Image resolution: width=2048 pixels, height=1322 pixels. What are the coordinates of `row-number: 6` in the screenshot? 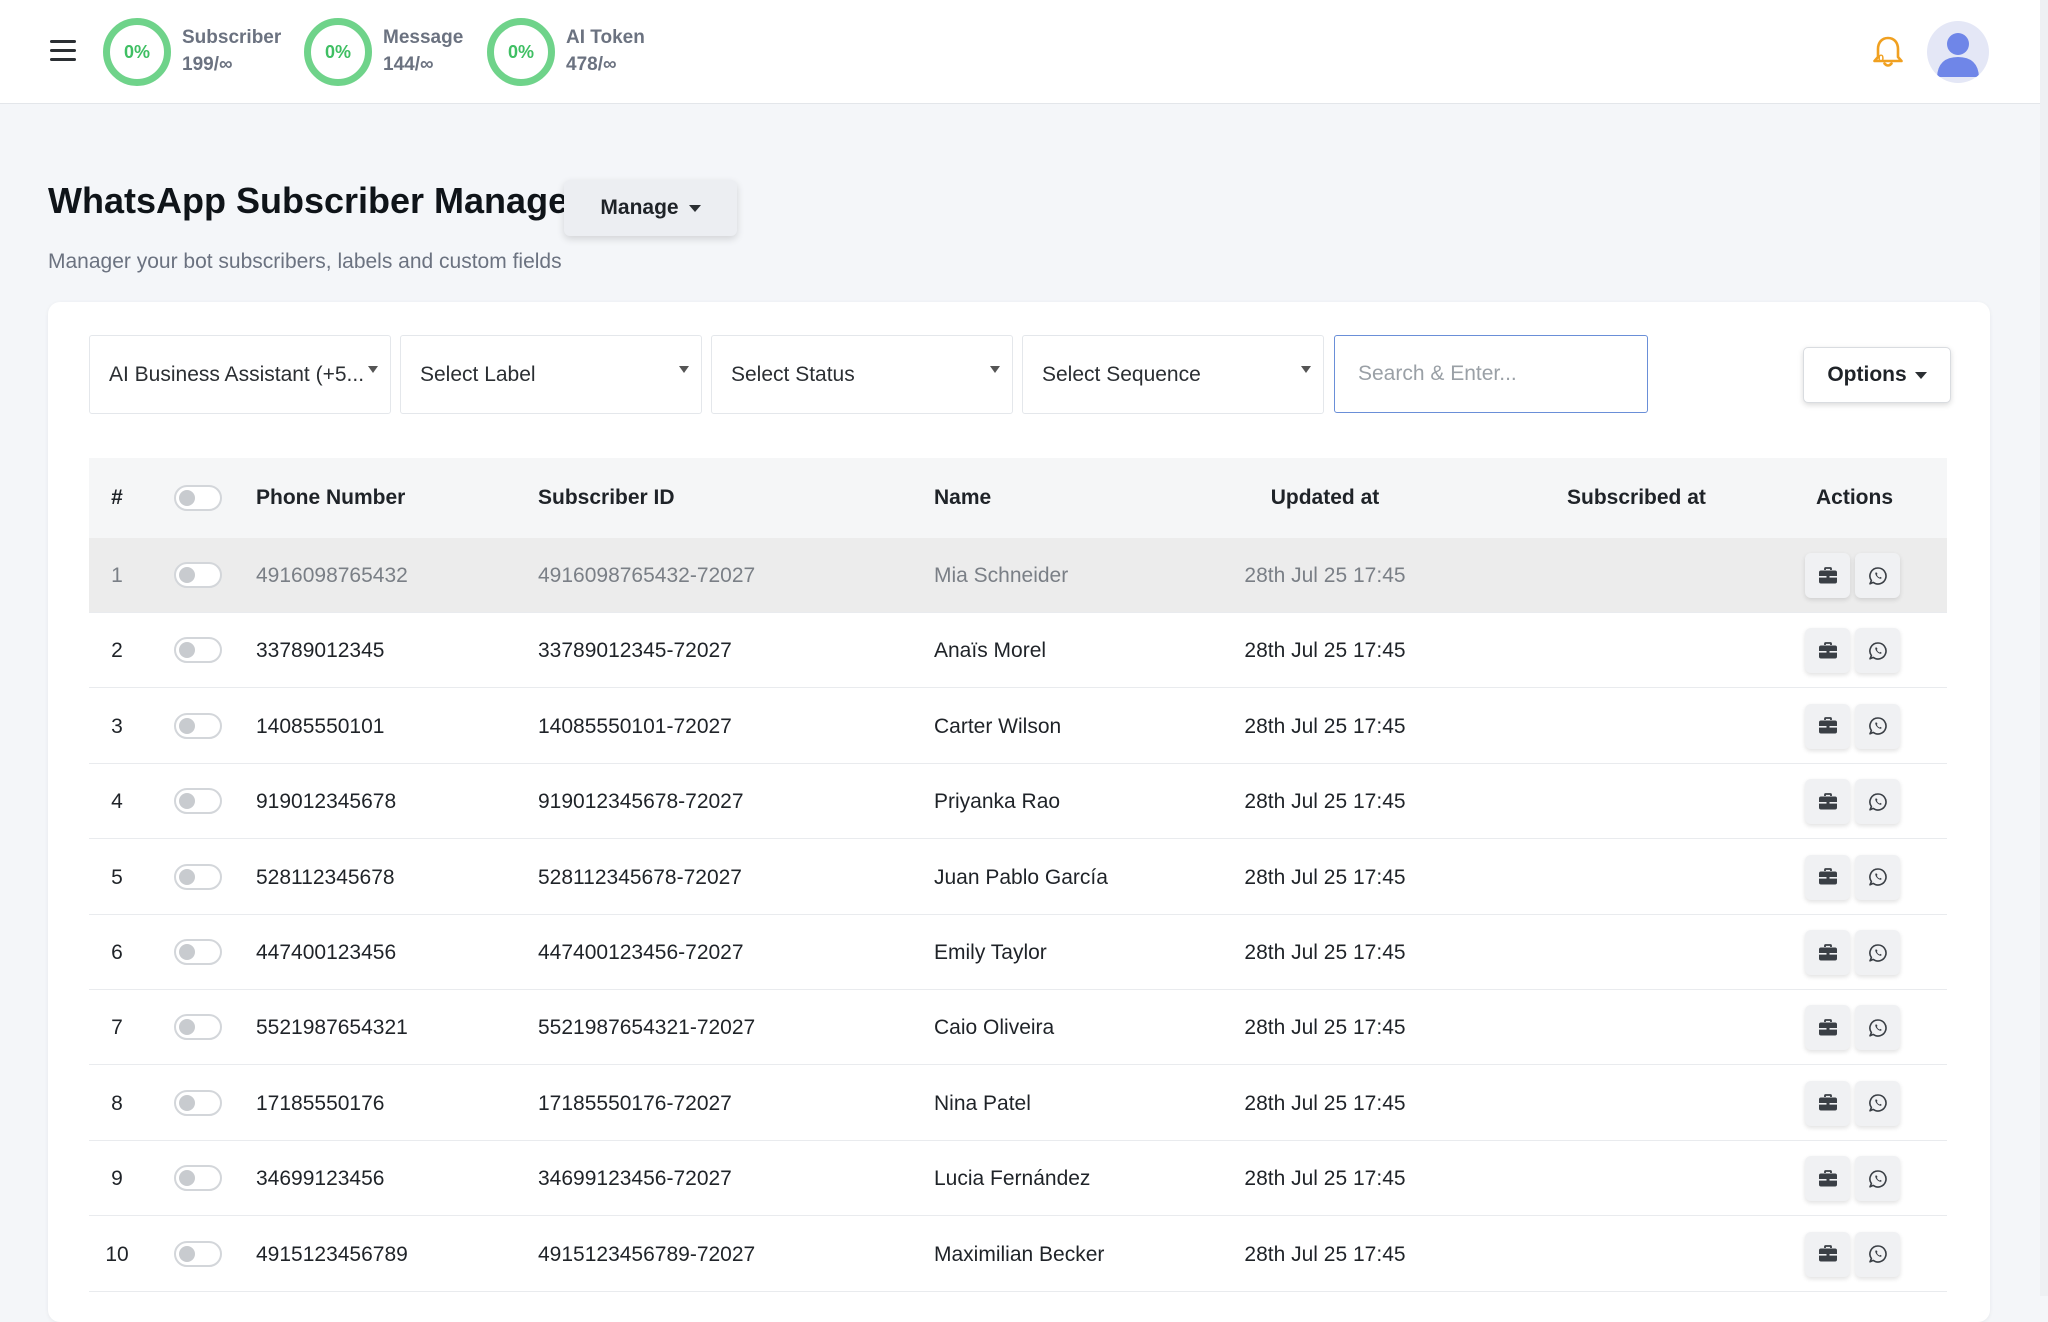 It's located at (117, 952).